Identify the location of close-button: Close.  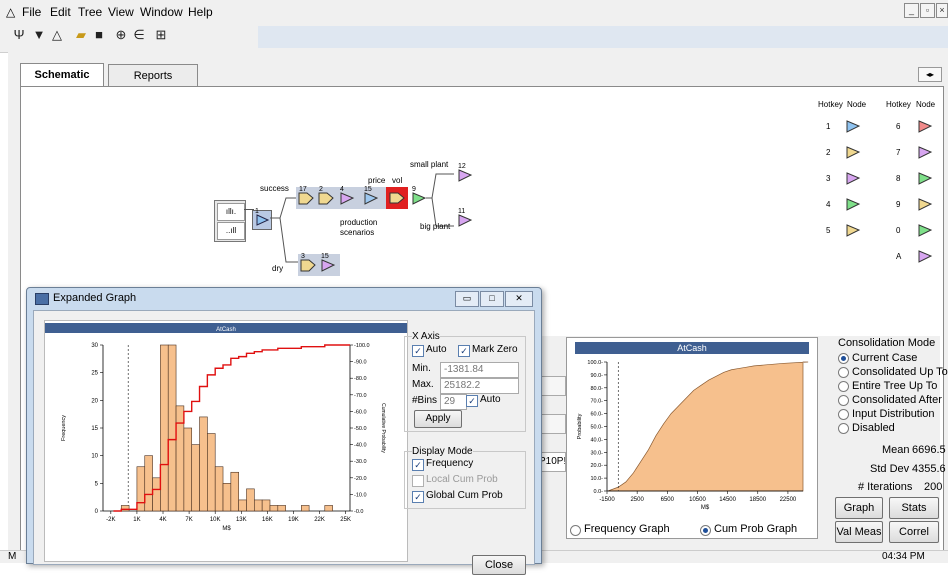
(499, 565).